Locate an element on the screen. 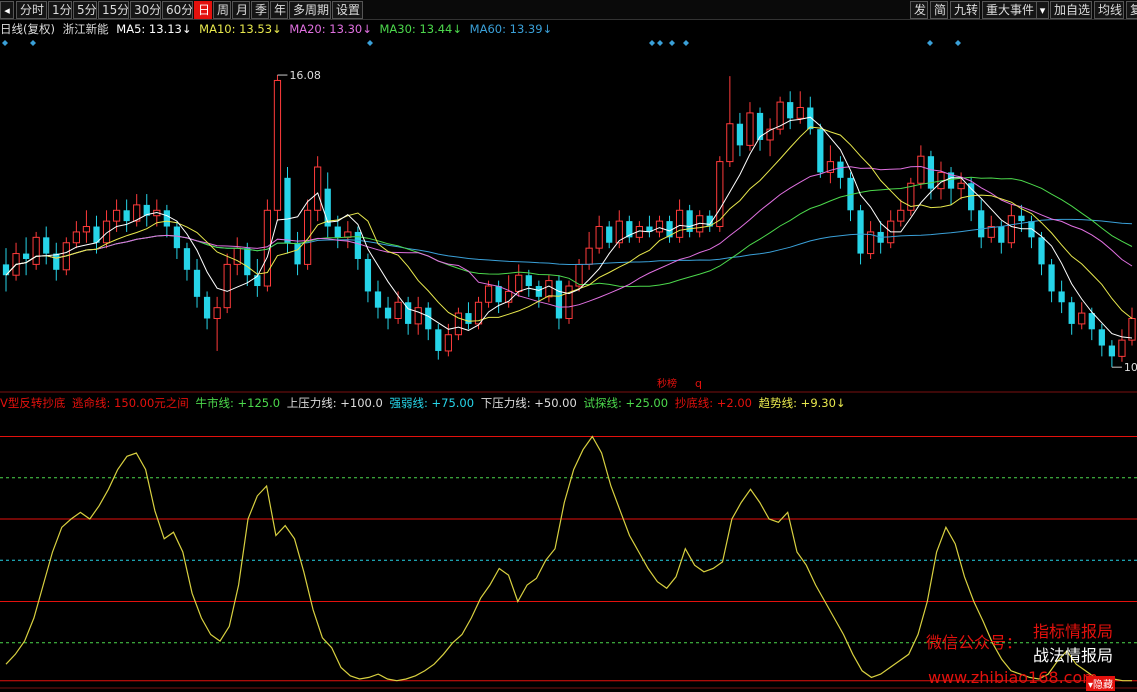  period-tab-5: 60分 is located at coordinates (177, 10).